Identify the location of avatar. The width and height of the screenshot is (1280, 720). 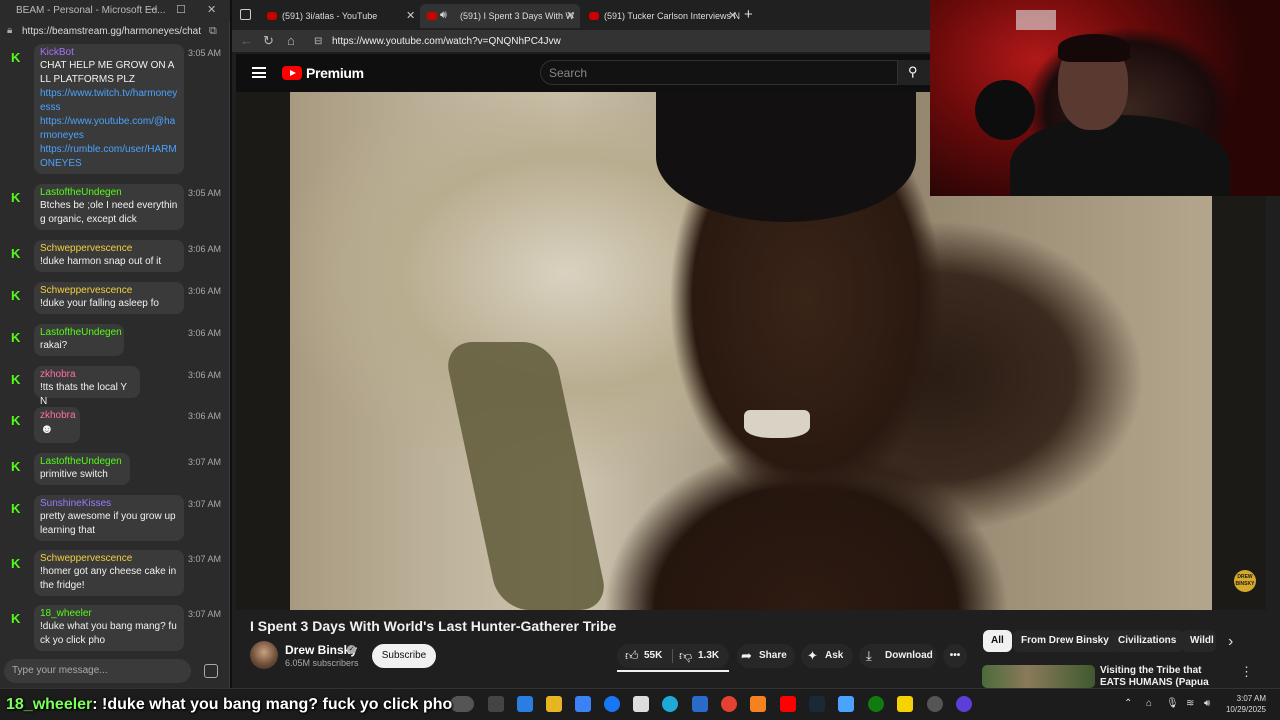
(264, 655).